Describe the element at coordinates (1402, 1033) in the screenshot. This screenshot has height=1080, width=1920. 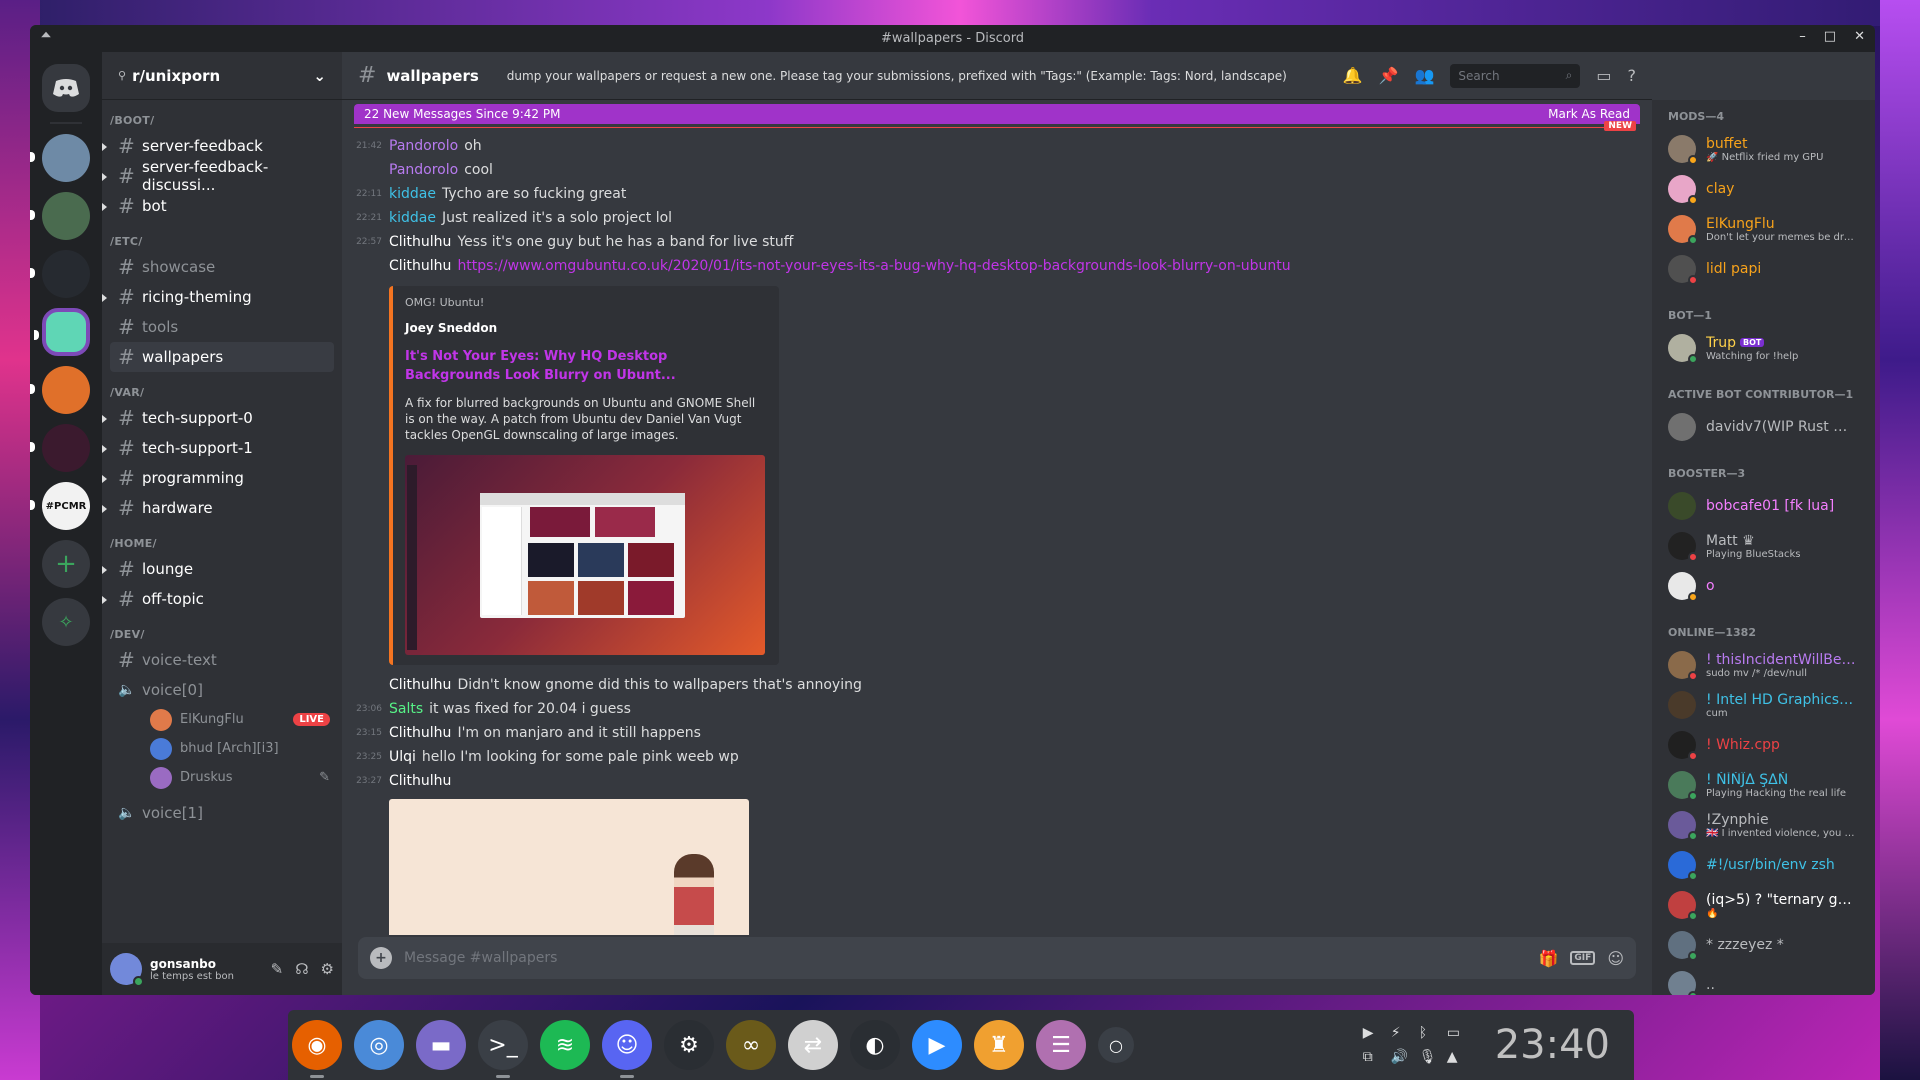
I see `power-icon: ⚡` at that location.